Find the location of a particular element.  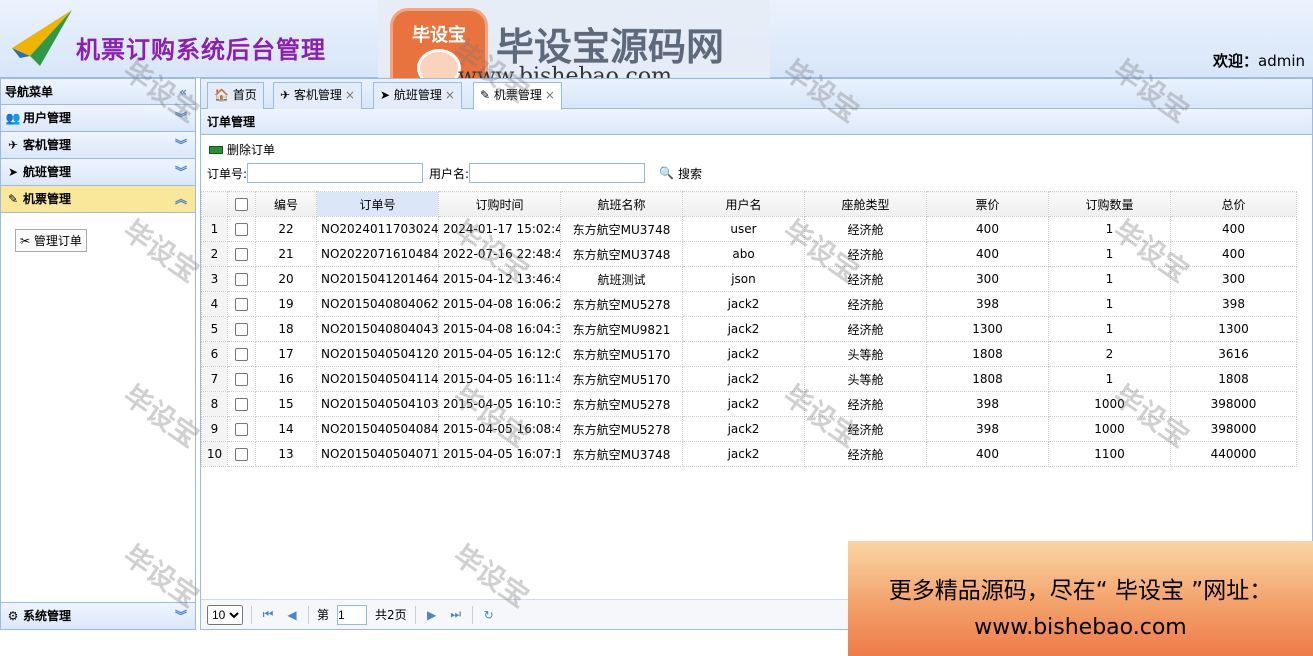

delete-order-button: 删除订单 is located at coordinates (242, 149).